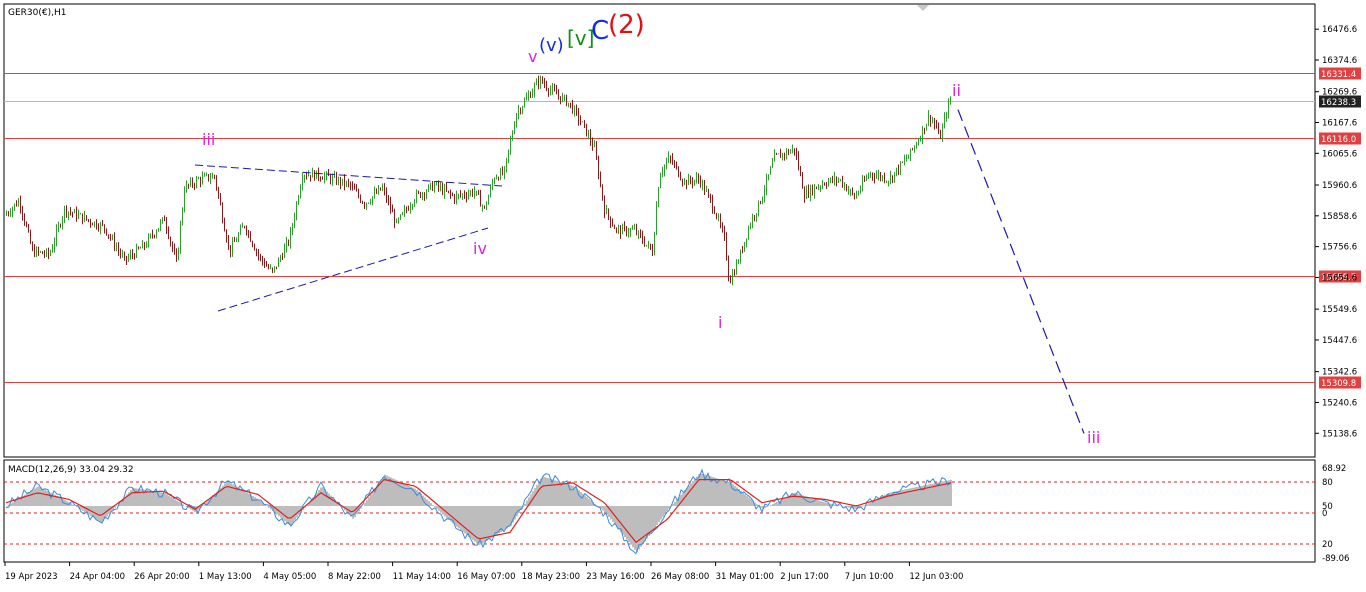 This screenshot has height=592, width=1366. Describe the element at coordinates (1339, 403) in the screenshot. I see `y-tick-label: 15240.6` at that location.